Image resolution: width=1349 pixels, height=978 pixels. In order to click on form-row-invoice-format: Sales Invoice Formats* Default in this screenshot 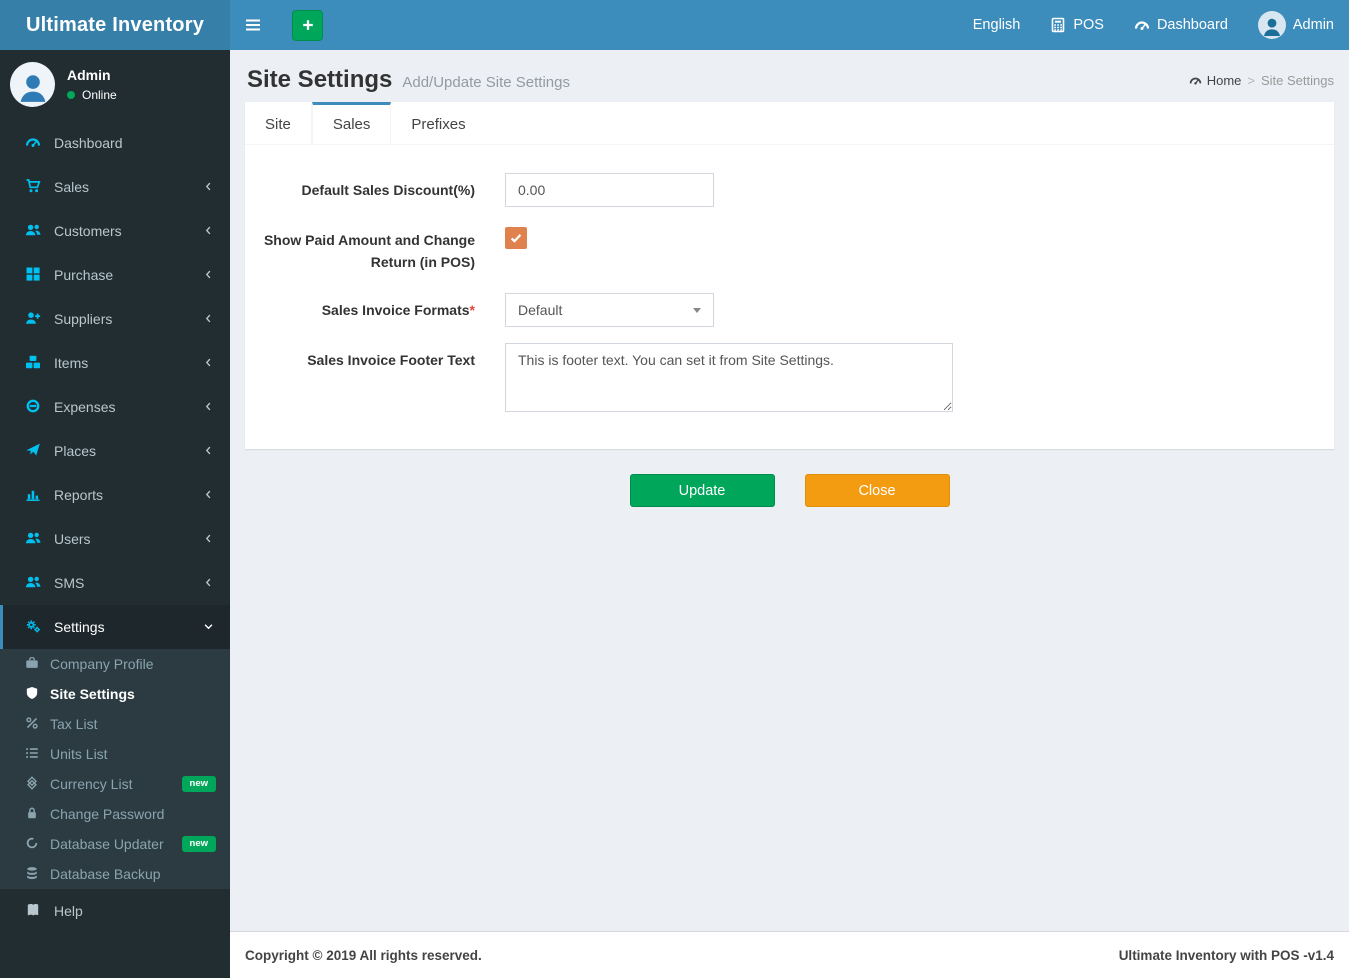, I will do `click(789, 310)`.